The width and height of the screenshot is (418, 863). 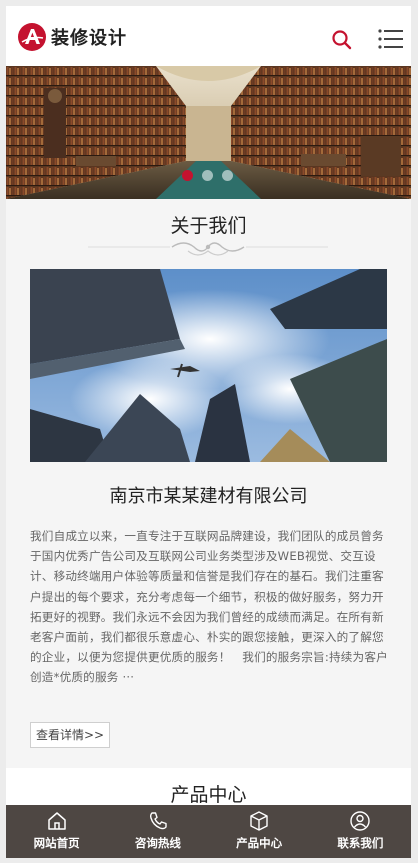 I want to click on nav-item-home: 网站首页, so click(x=56, y=831).